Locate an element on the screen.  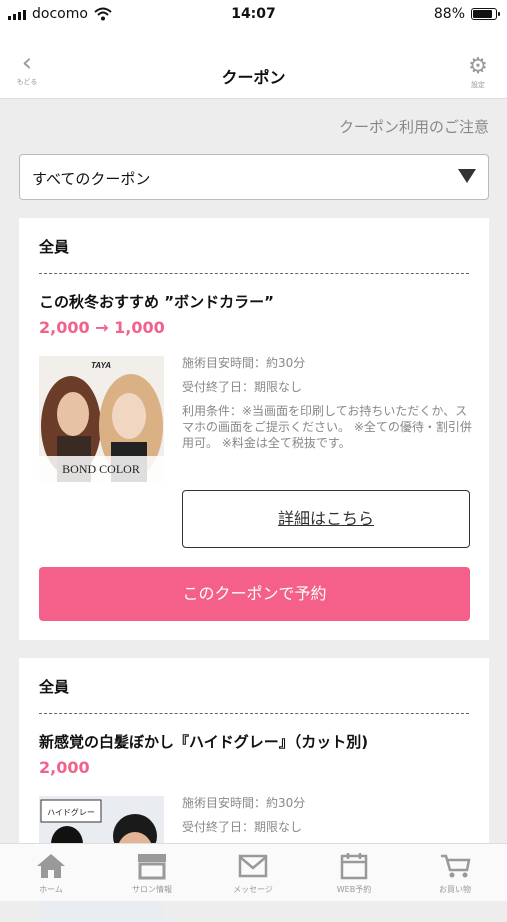
coupon-filter-select: すべてのクーポン is located at coordinates (254, 177).